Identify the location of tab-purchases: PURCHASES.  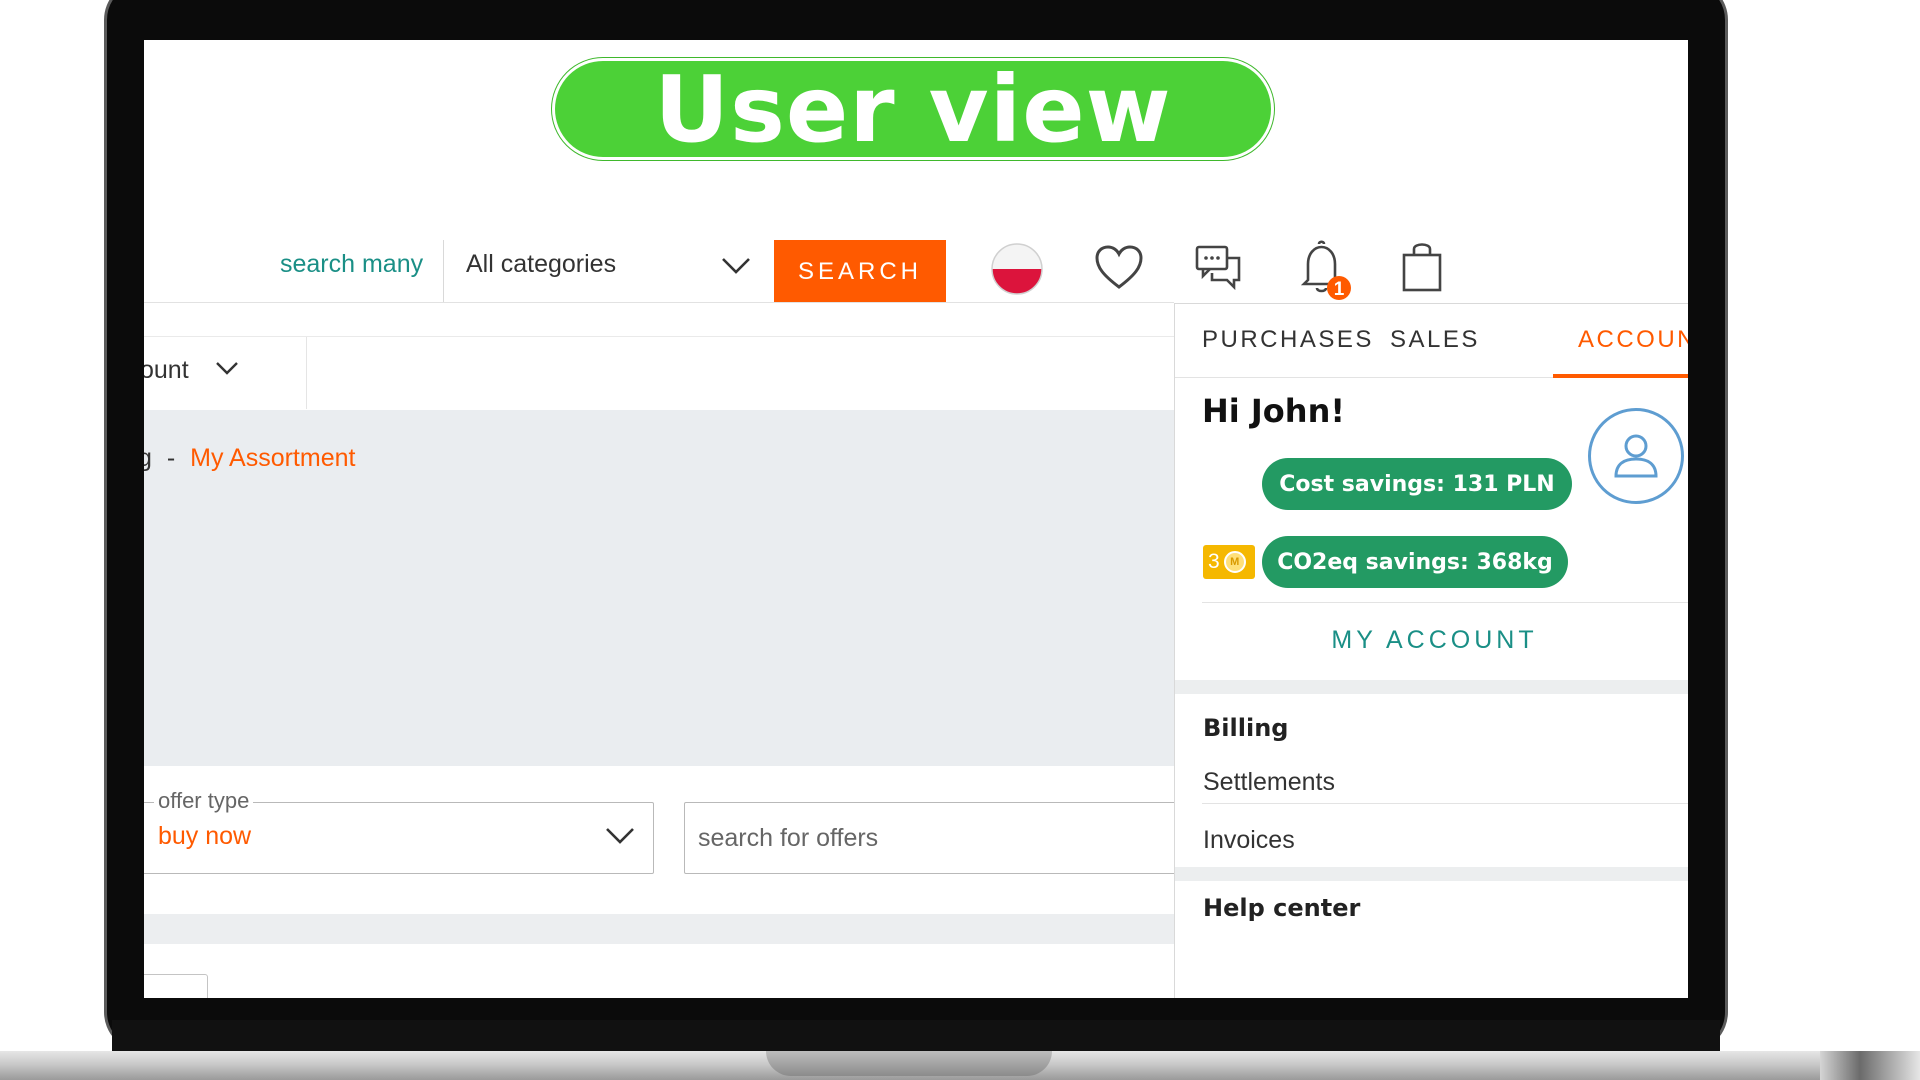
(1288, 340).